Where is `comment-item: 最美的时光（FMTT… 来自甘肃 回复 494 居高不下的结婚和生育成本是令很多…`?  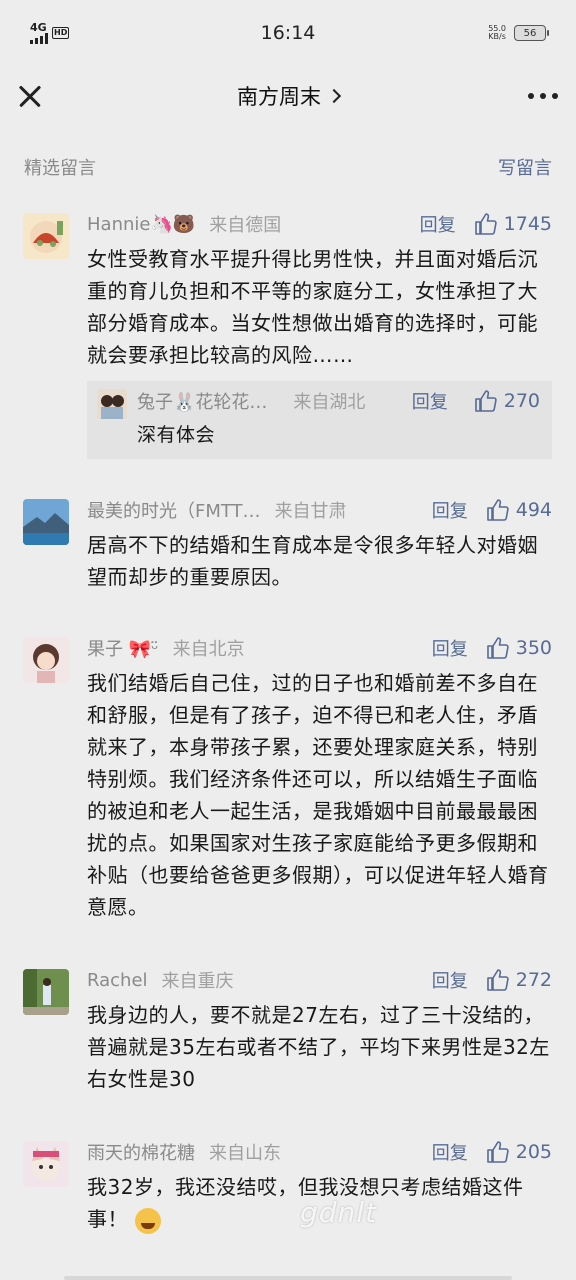
comment-item: 最美的时光（FMTT… 来自甘肃 回复 494 居高不下的结婚和生育成本是令很多… is located at coordinates (288, 543).